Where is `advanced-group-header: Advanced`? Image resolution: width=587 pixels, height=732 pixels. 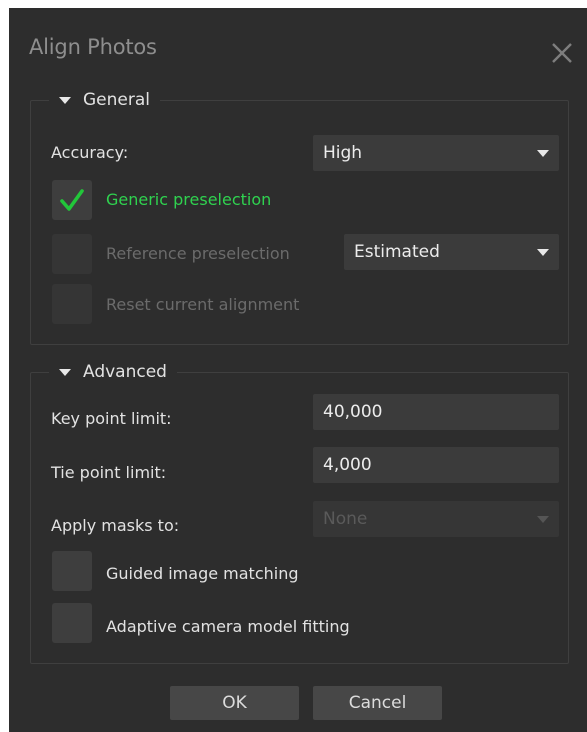
advanced-group-header: Advanced is located at coordinates (113, 372).